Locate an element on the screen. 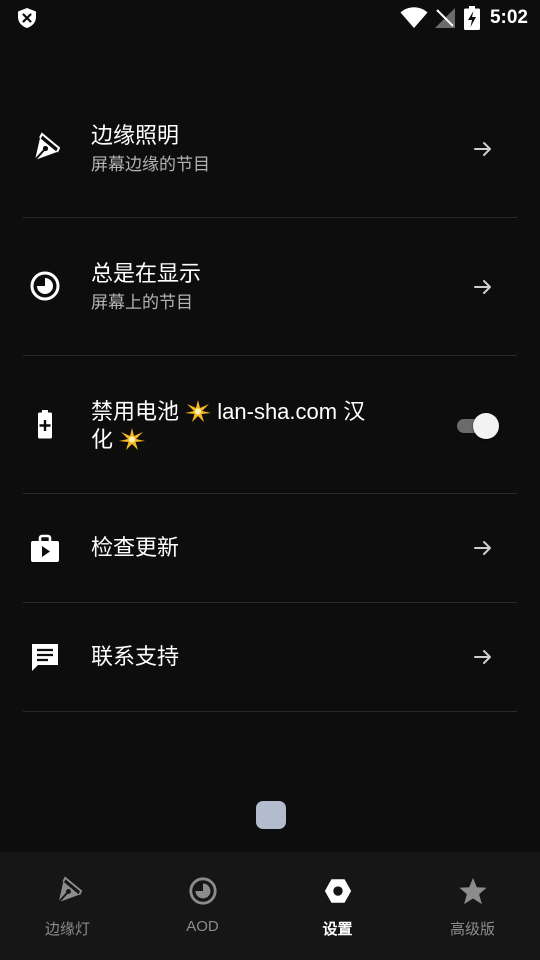 The image size is (540, 960). floating-handle is located at coordinates (271, 815).